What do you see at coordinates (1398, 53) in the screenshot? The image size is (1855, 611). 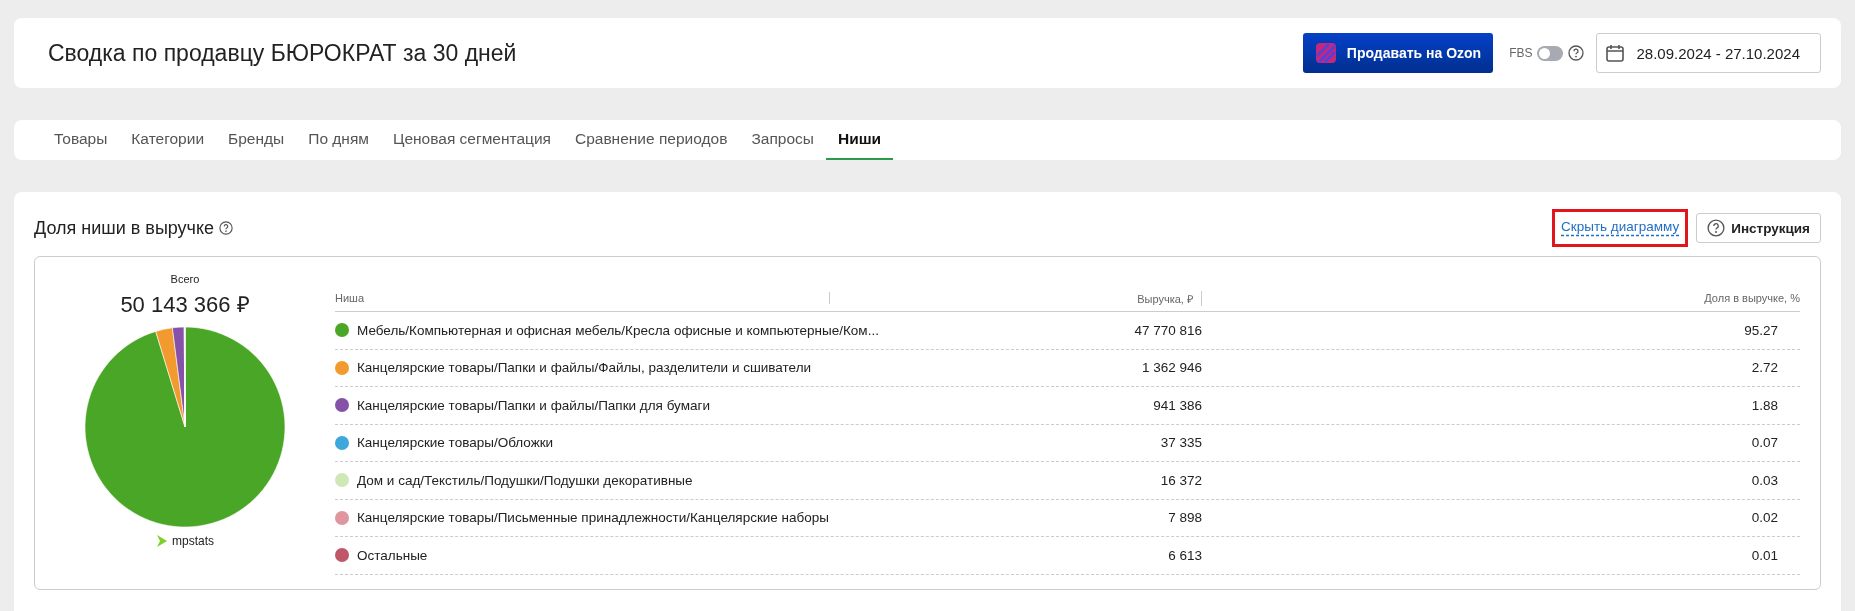 I see `sell-on-ozon-button: Продавать на Ozon` at bounding box center [1398, 53].